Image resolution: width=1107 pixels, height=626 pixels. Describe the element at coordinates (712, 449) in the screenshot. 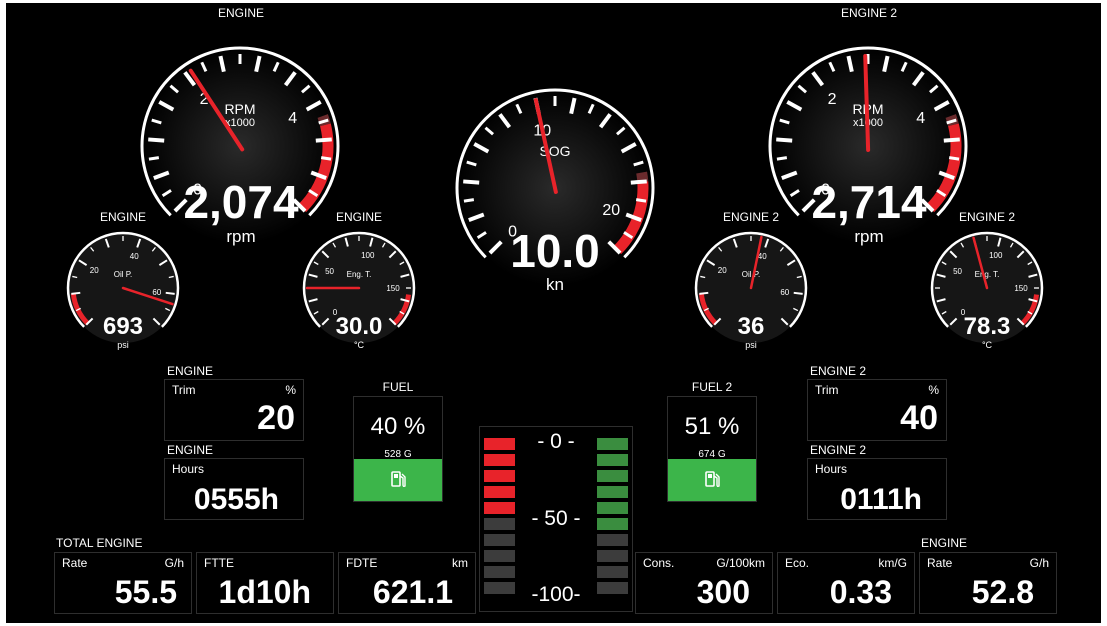

I see `fuel2-tile: 51 % 674 G` at that location.